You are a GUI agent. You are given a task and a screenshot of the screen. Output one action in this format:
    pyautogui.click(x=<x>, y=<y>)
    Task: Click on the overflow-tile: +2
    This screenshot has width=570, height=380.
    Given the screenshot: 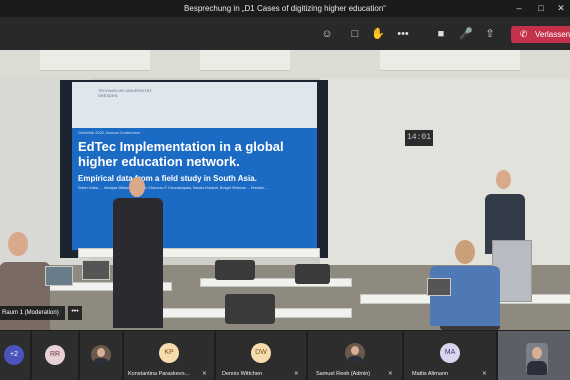 What is the action you would take?
    pyautogui.click(x=15, y=355)
    